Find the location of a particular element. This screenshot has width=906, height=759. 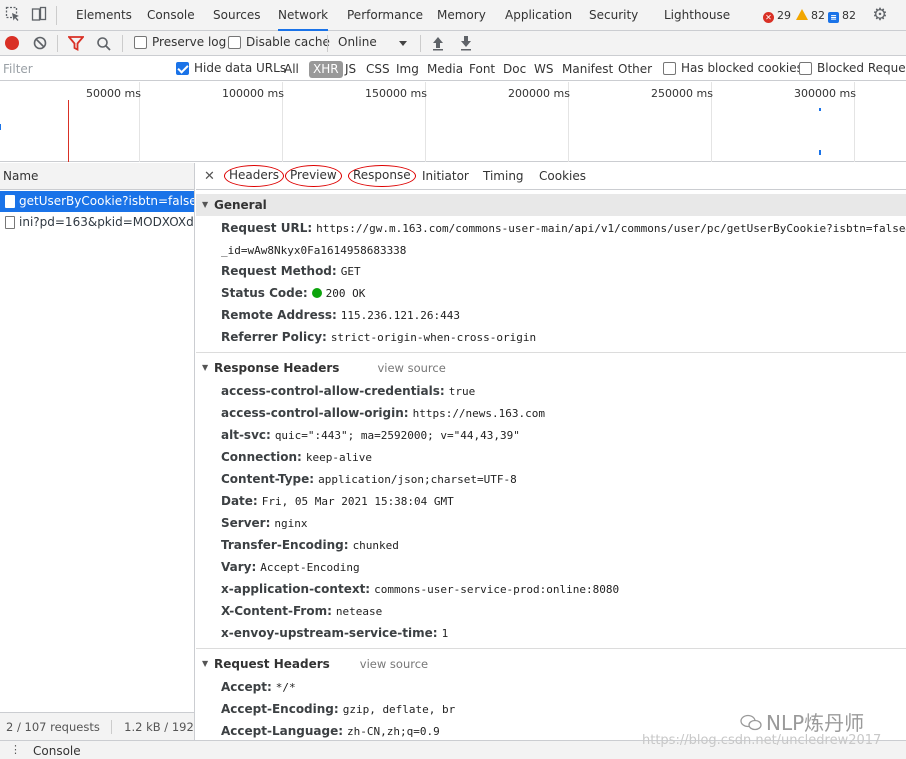

section-title: Request Headers is located at coordinates (272, 664).